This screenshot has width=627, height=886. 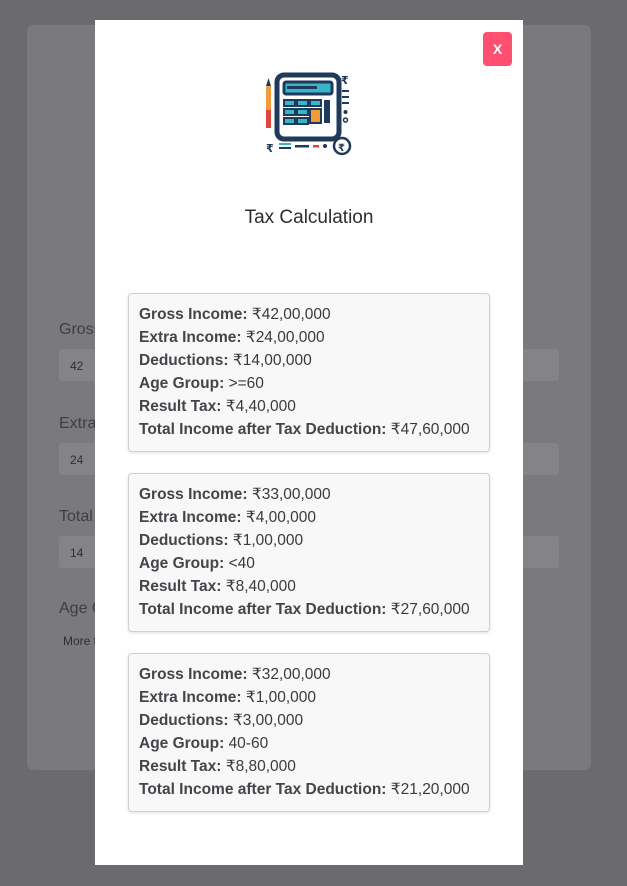 What do you see at coordinates (77, 608) in the screenshot?
I see `age-group-label: Age Group` at bounding box center [77, 608].